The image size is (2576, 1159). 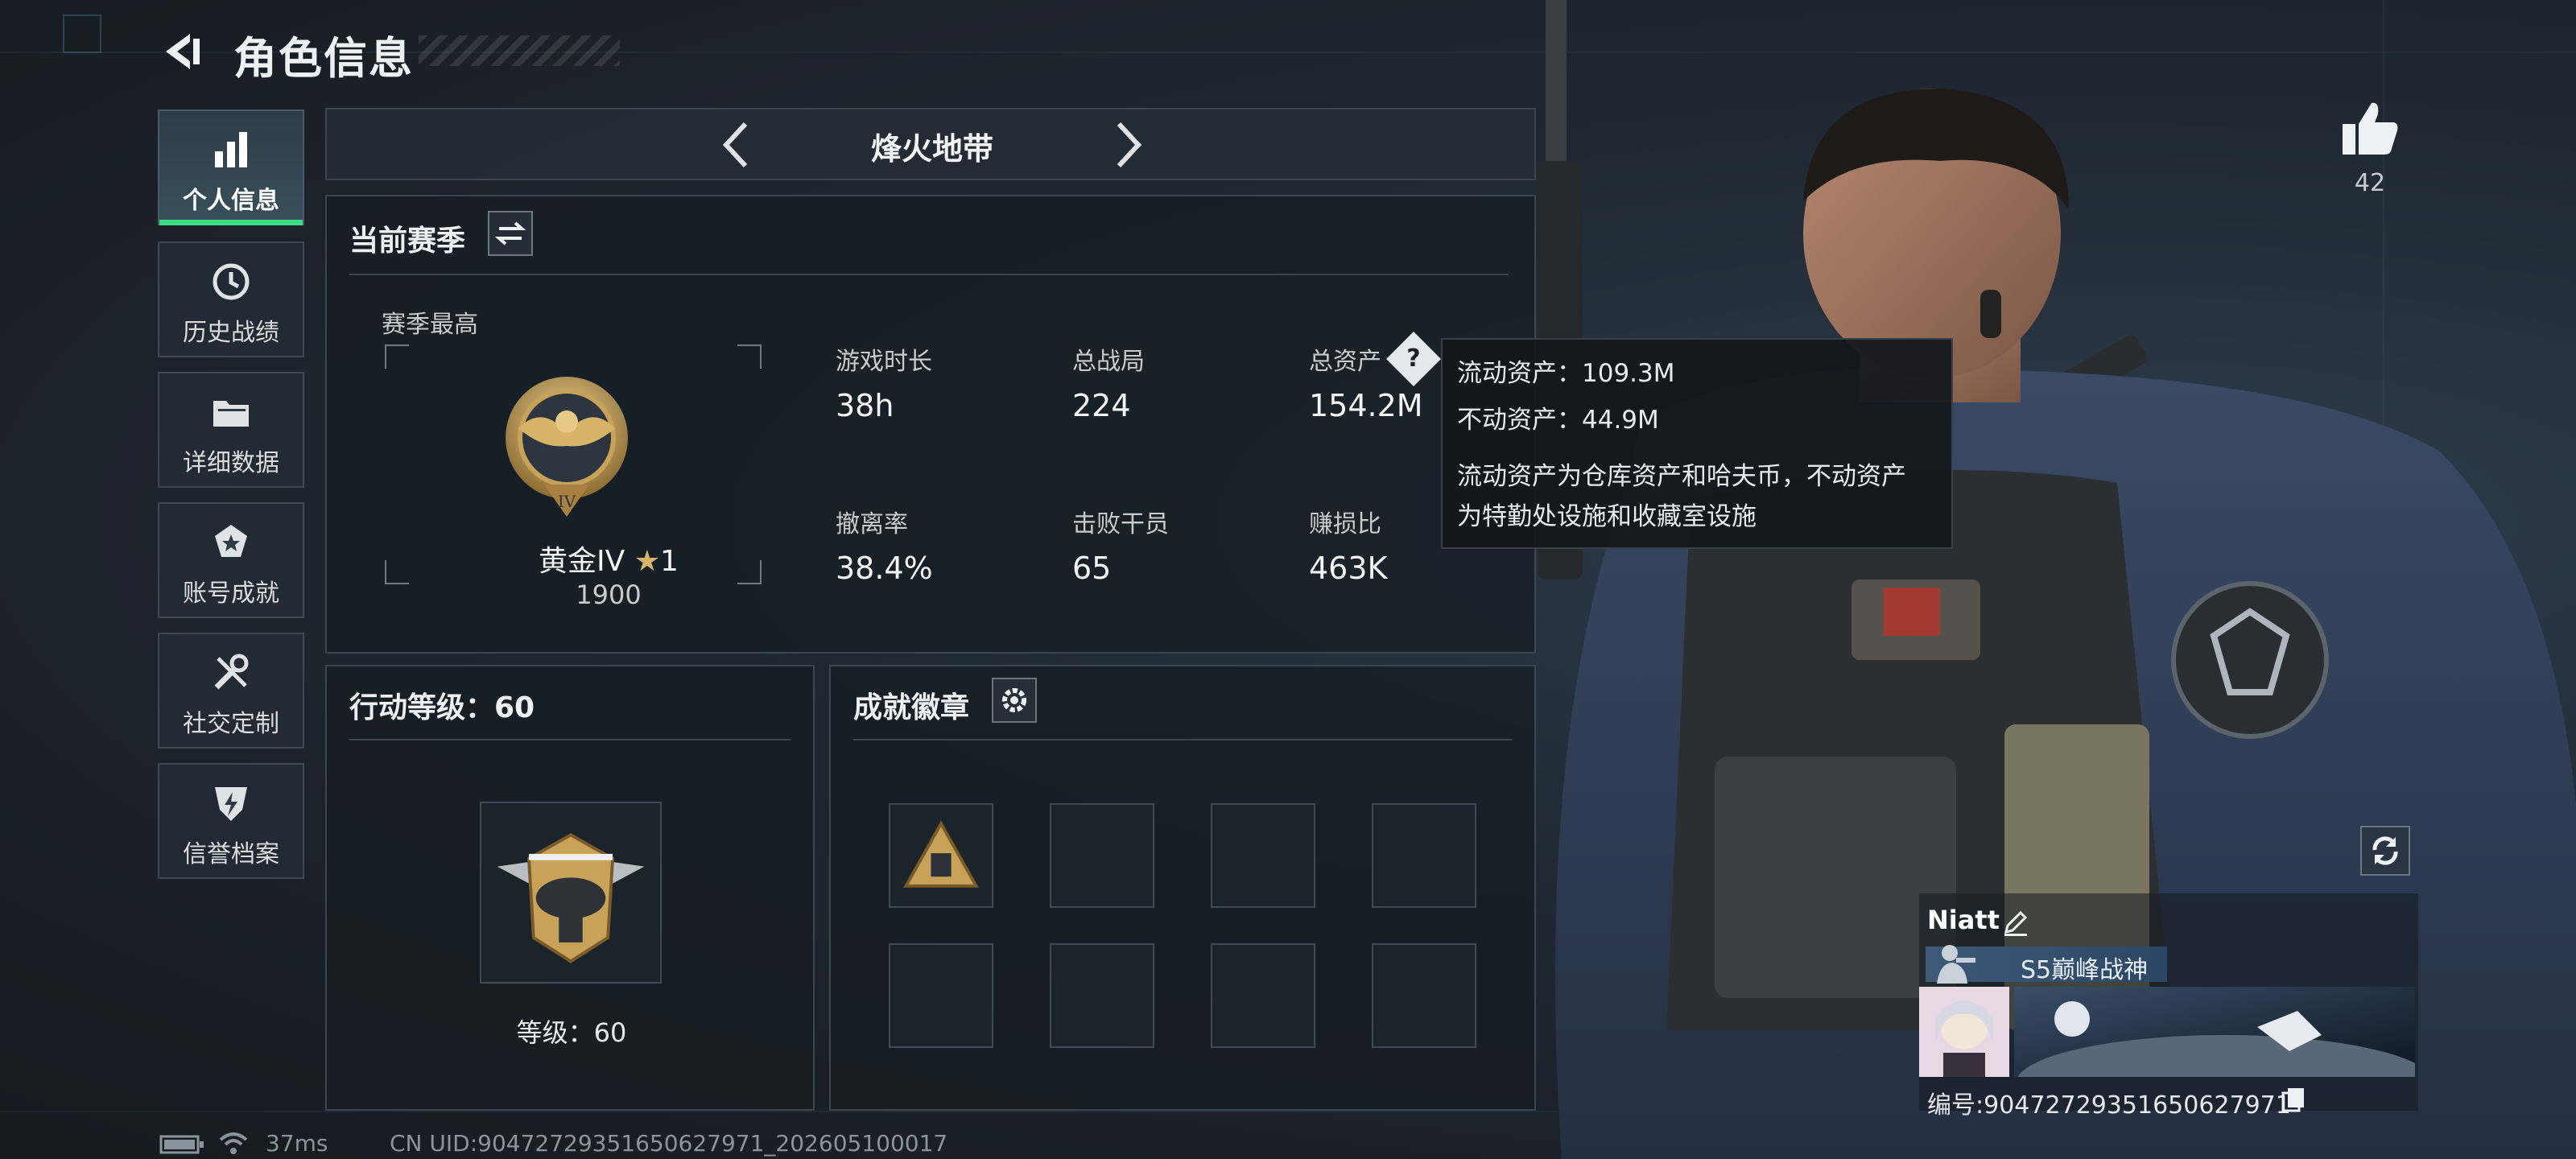 I want to click on stat-value: 463K, so click(x=1348, y=568).